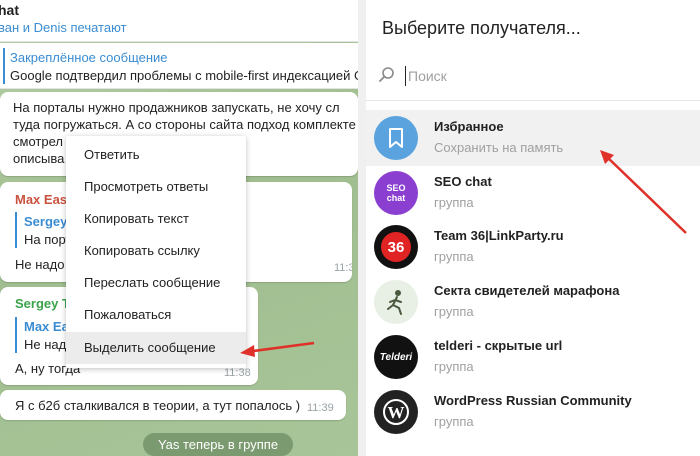 Image resolution: width=700 pixels, height=456 pixels. I want to click on avatar-text: 36, so click(396, 247).